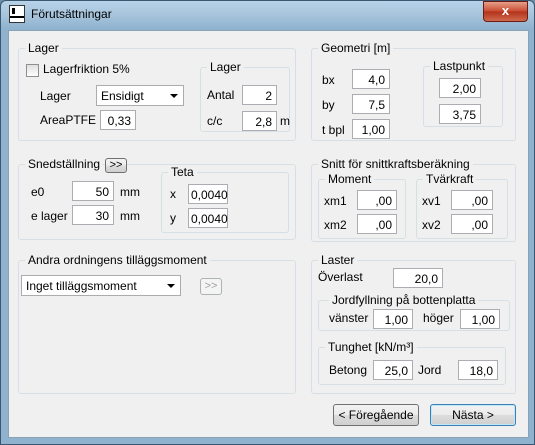 This screenshot has width=535, height=445. Describe the element at coordinates (350, 179) in the screenshot. I see `moment-title: Moment` at that location.